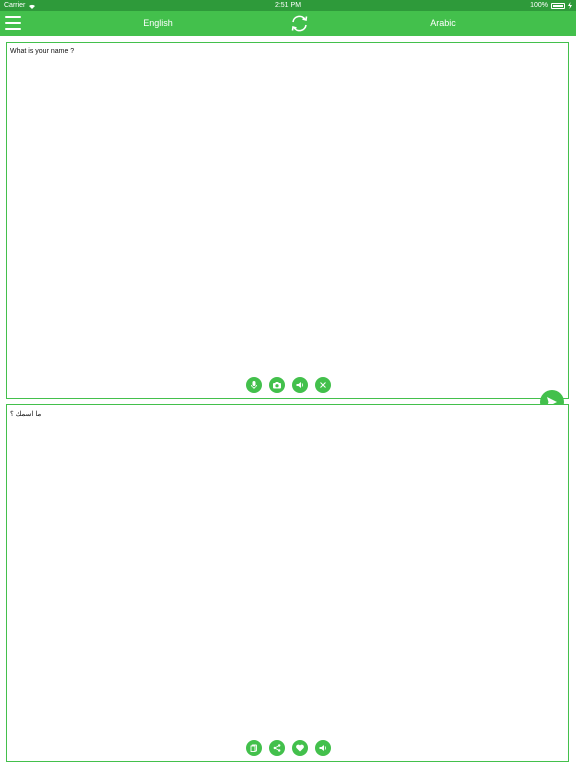  Describe the element at coordinates (299, 23) in the screenshot. I see `swap-languages-icon` at that location.